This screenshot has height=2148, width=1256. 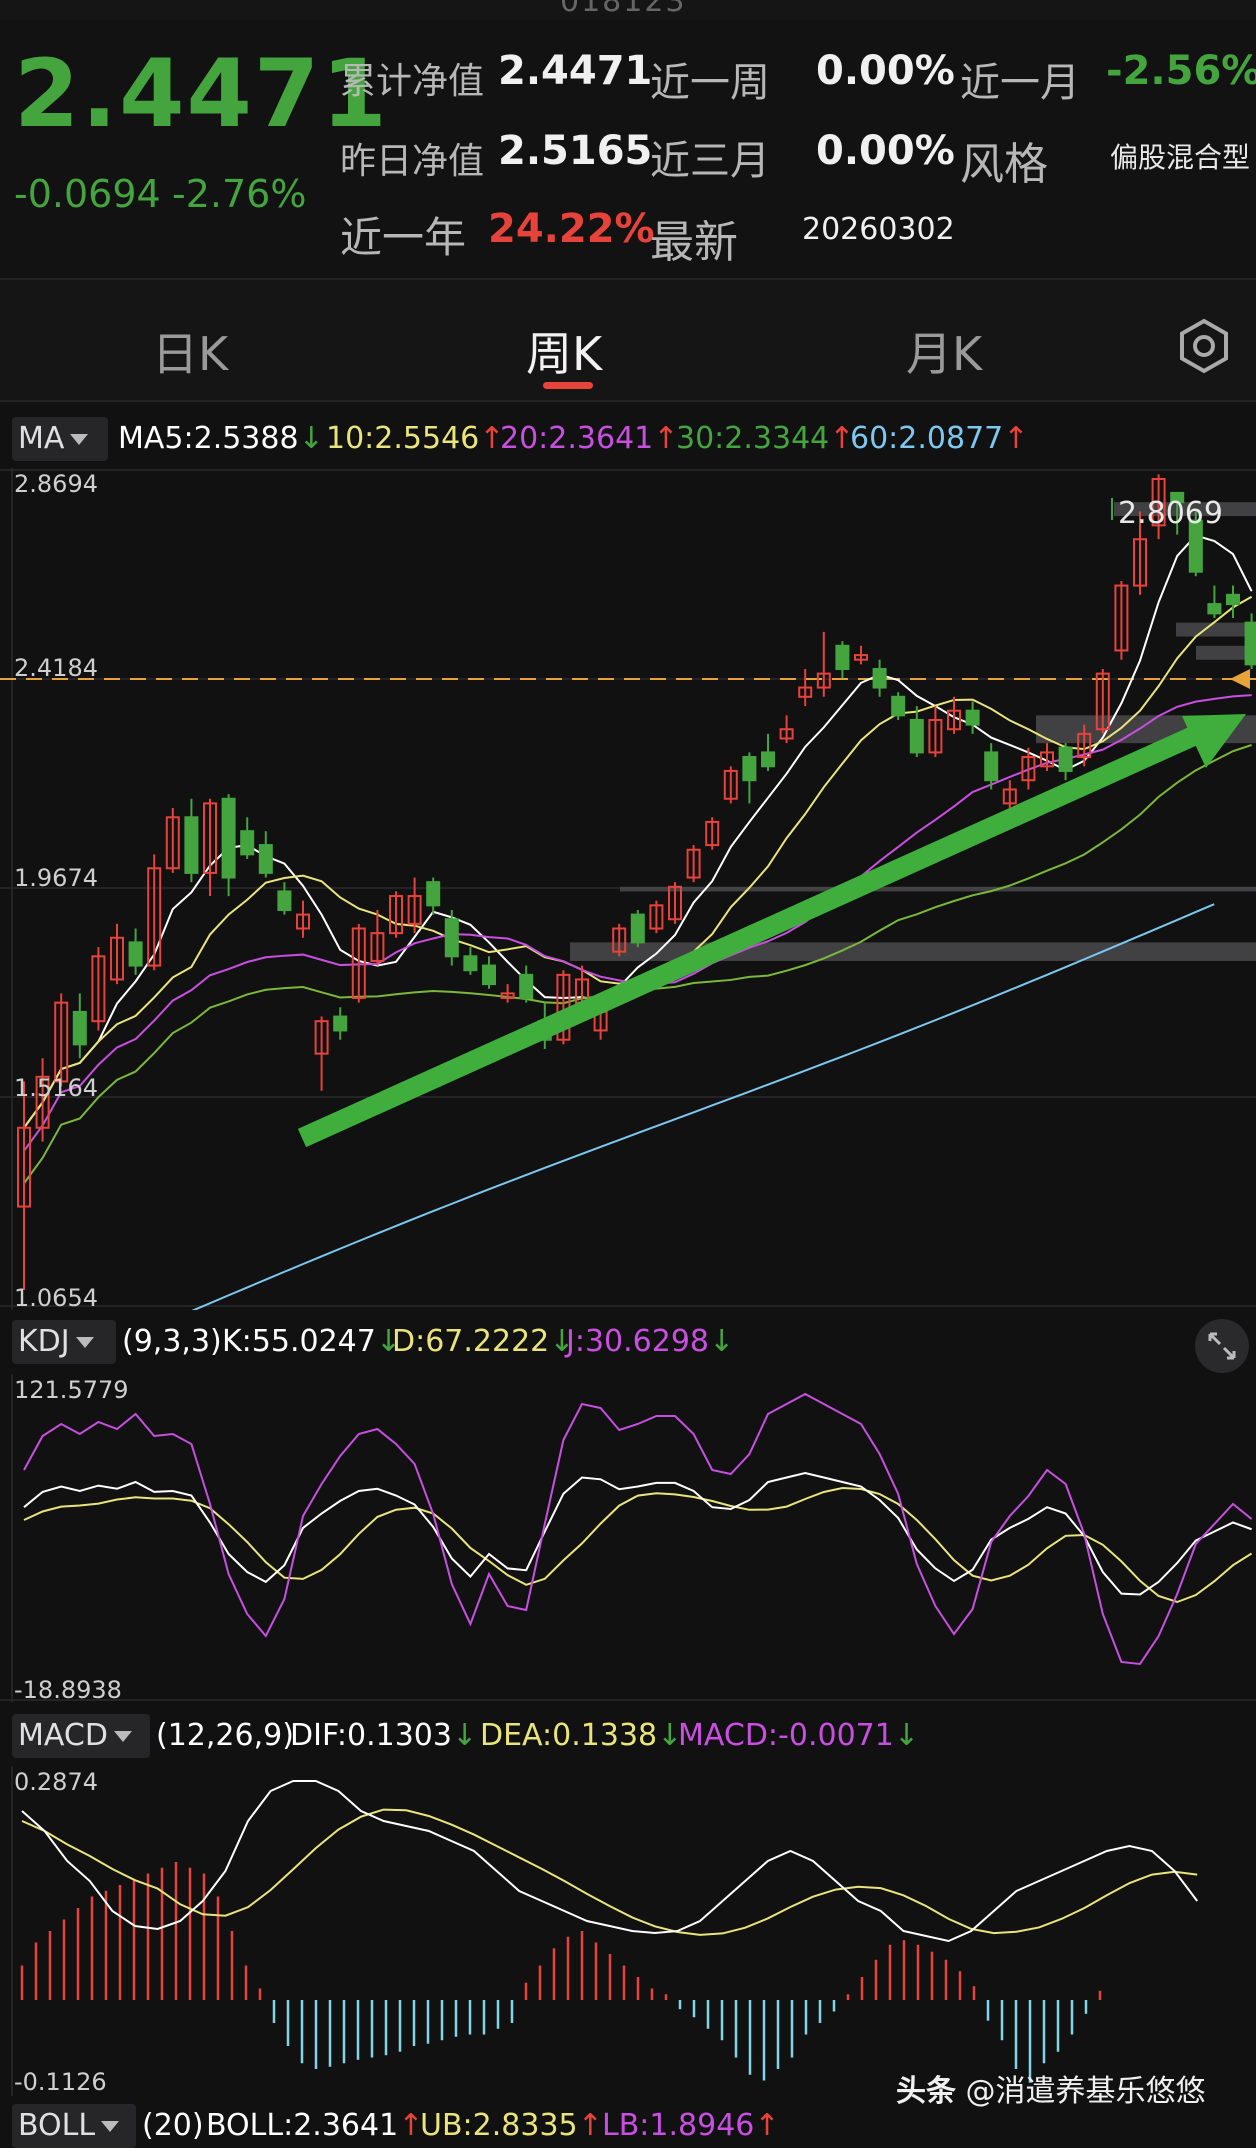 I want to click on macd-chart, so click(x=604, y=1931).